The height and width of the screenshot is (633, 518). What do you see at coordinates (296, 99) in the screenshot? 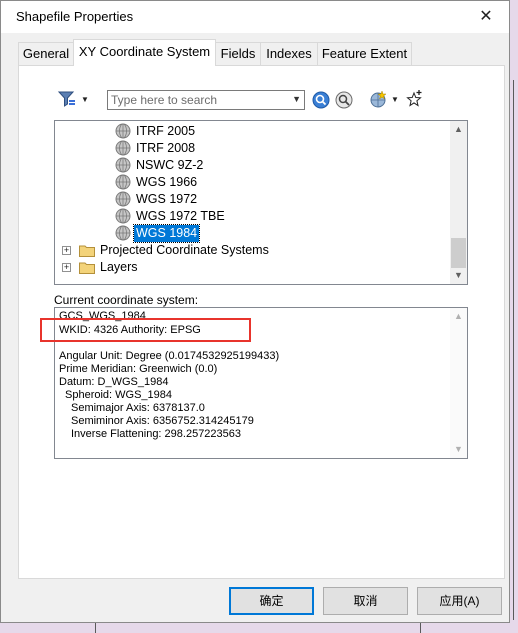
I see `chevron-down-icon: ▼` at bounding box center [296, 99].